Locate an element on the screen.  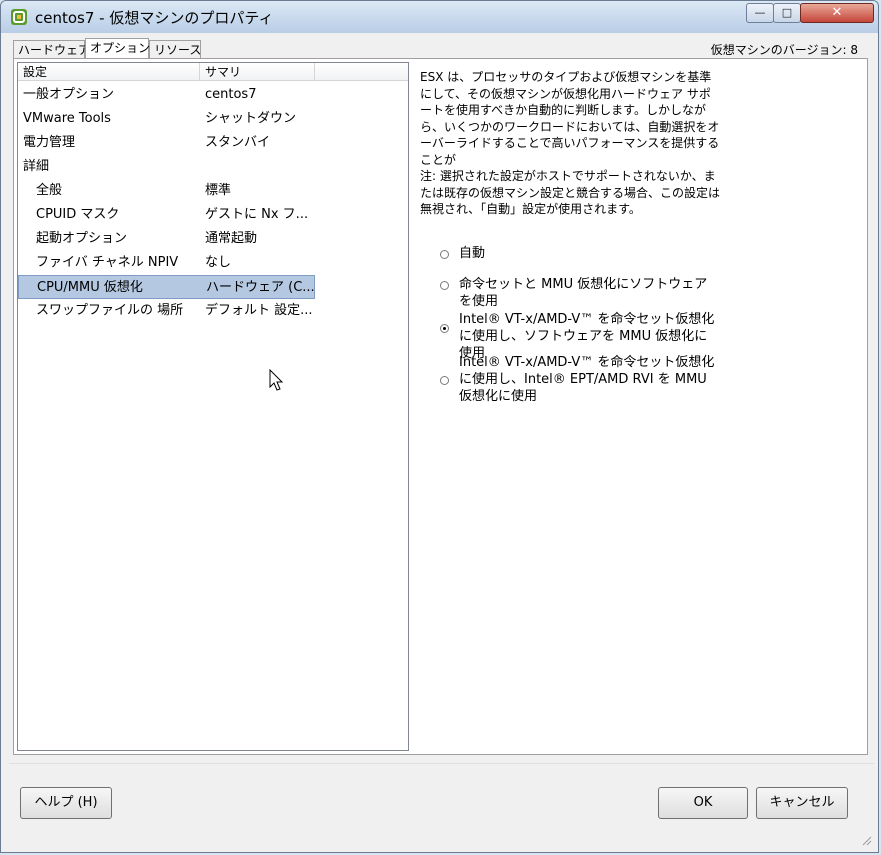
row-name: スワップファイルの 場所 is located at coordinates (110, 310).